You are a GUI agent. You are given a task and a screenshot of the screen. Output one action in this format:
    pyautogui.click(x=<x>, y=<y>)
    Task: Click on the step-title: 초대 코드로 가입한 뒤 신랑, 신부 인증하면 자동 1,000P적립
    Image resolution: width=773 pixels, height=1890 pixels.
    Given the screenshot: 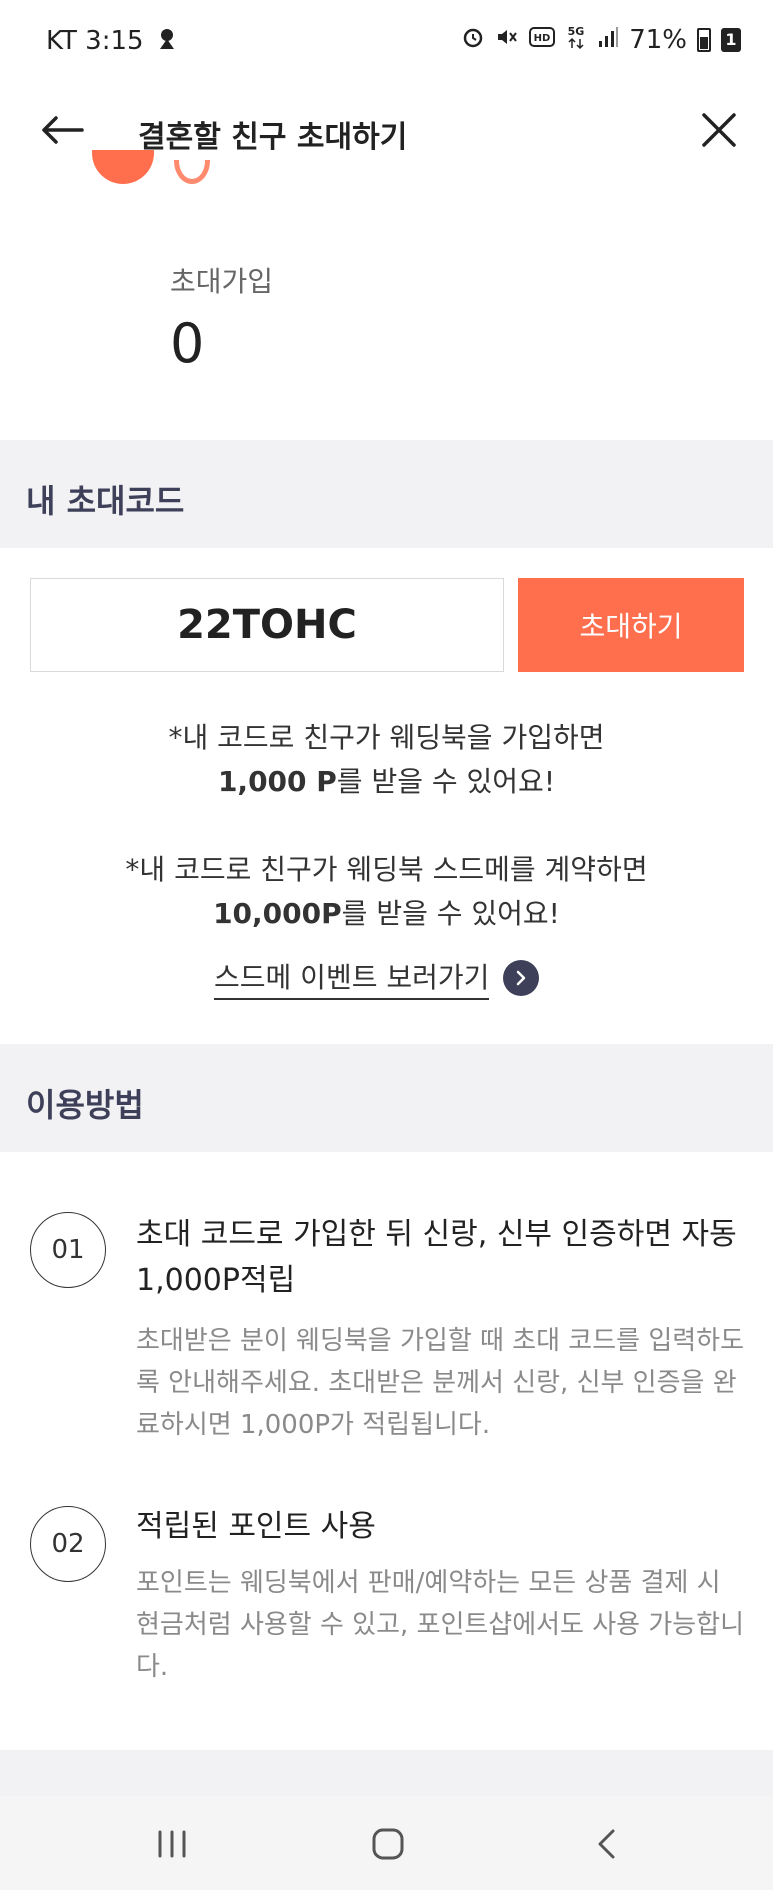 What is the action you would take?
    pyautogui.click(x=436, y=1257)
    